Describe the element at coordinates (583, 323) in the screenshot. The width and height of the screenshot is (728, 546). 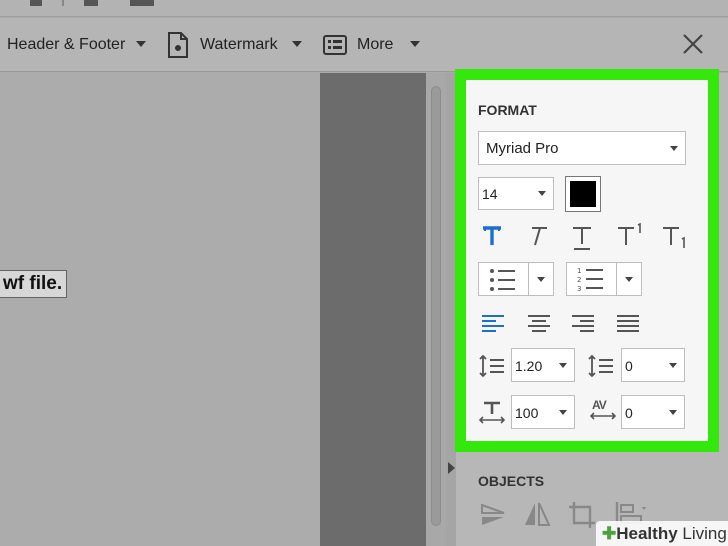
I see `align-right-icon` at that location.